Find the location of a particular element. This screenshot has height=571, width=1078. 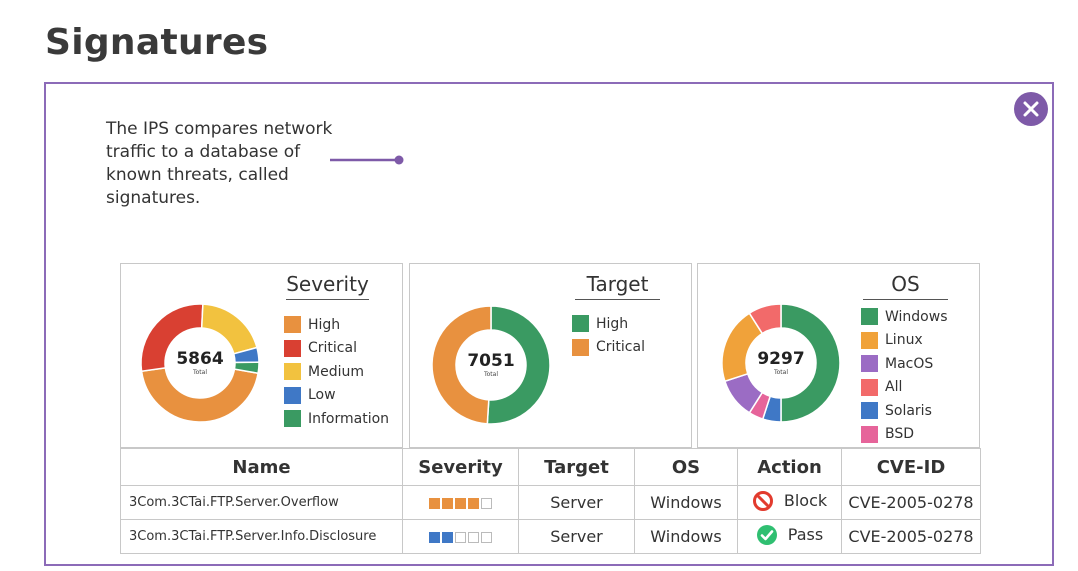

legend-item-low: Low is located at coordinates (336, 396).